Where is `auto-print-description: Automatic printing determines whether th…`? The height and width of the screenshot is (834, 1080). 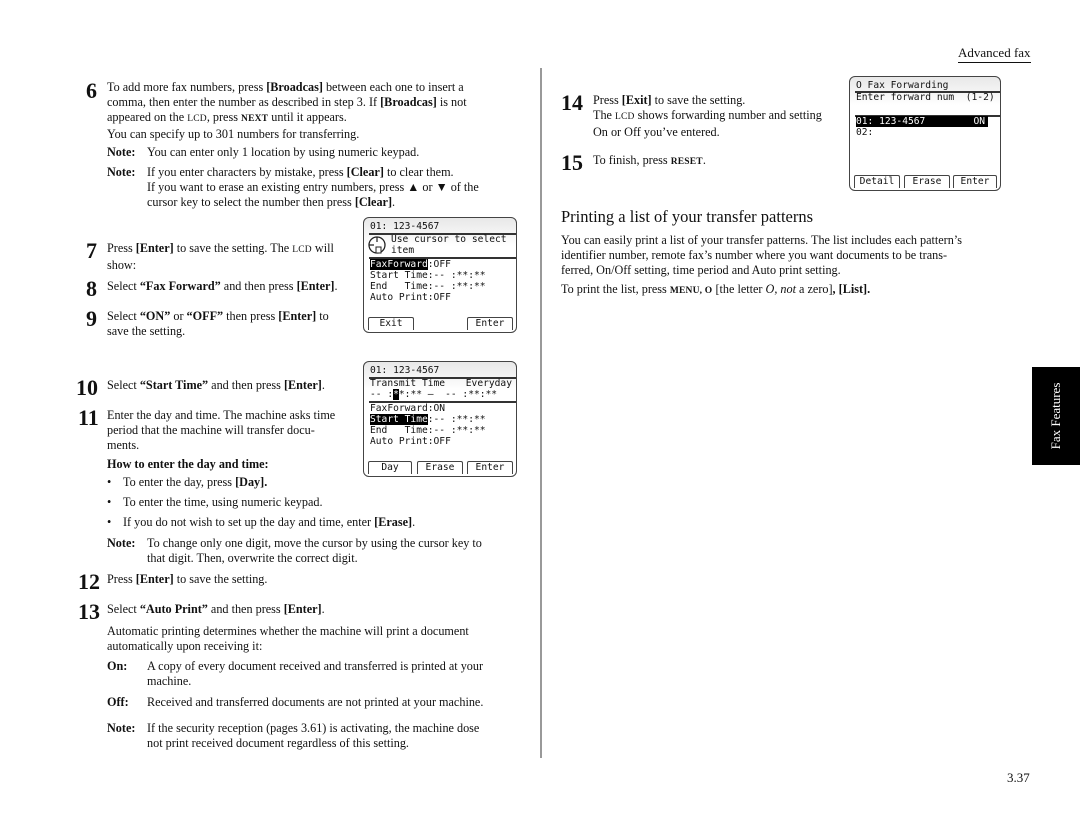
auto-print-description: Automatic printing determines whether th… is located at coordinates (288, 638).